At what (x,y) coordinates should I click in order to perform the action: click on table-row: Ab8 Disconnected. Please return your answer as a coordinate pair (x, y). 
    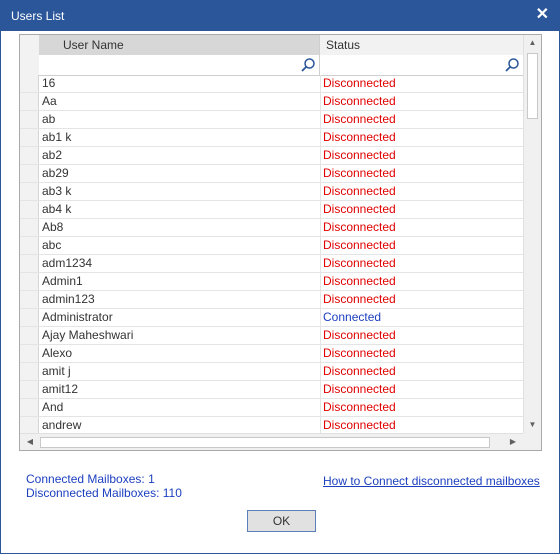
    Looking at the image, I should click on (271, 228).